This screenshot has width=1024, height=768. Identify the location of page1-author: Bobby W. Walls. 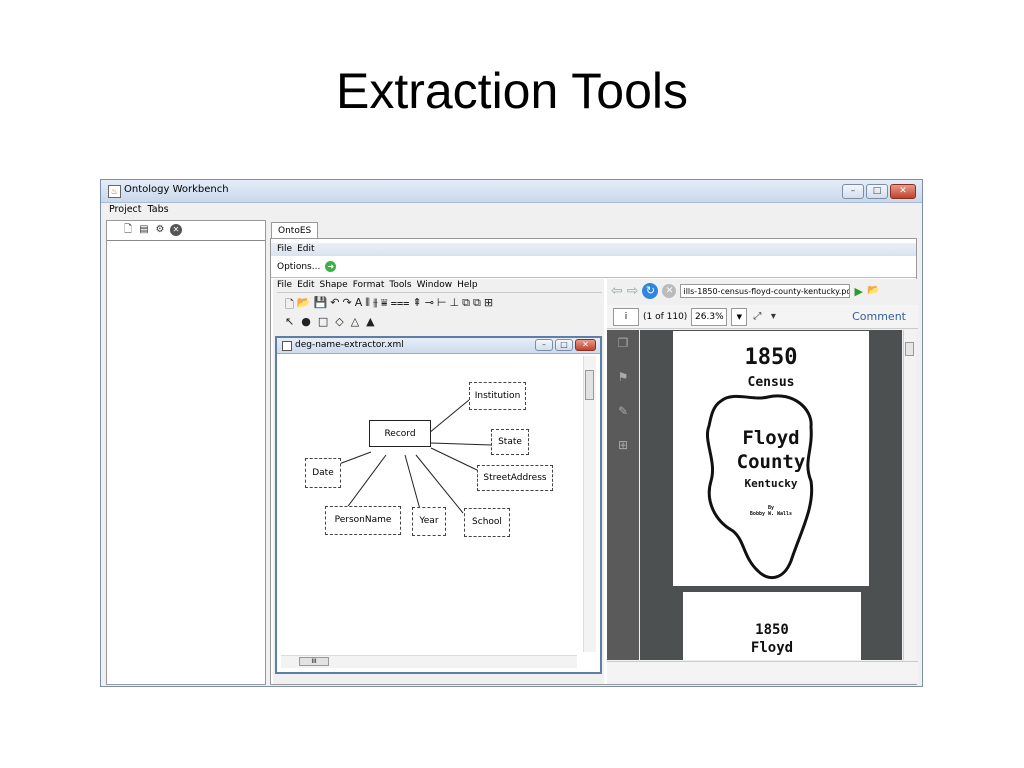
(771, 514).